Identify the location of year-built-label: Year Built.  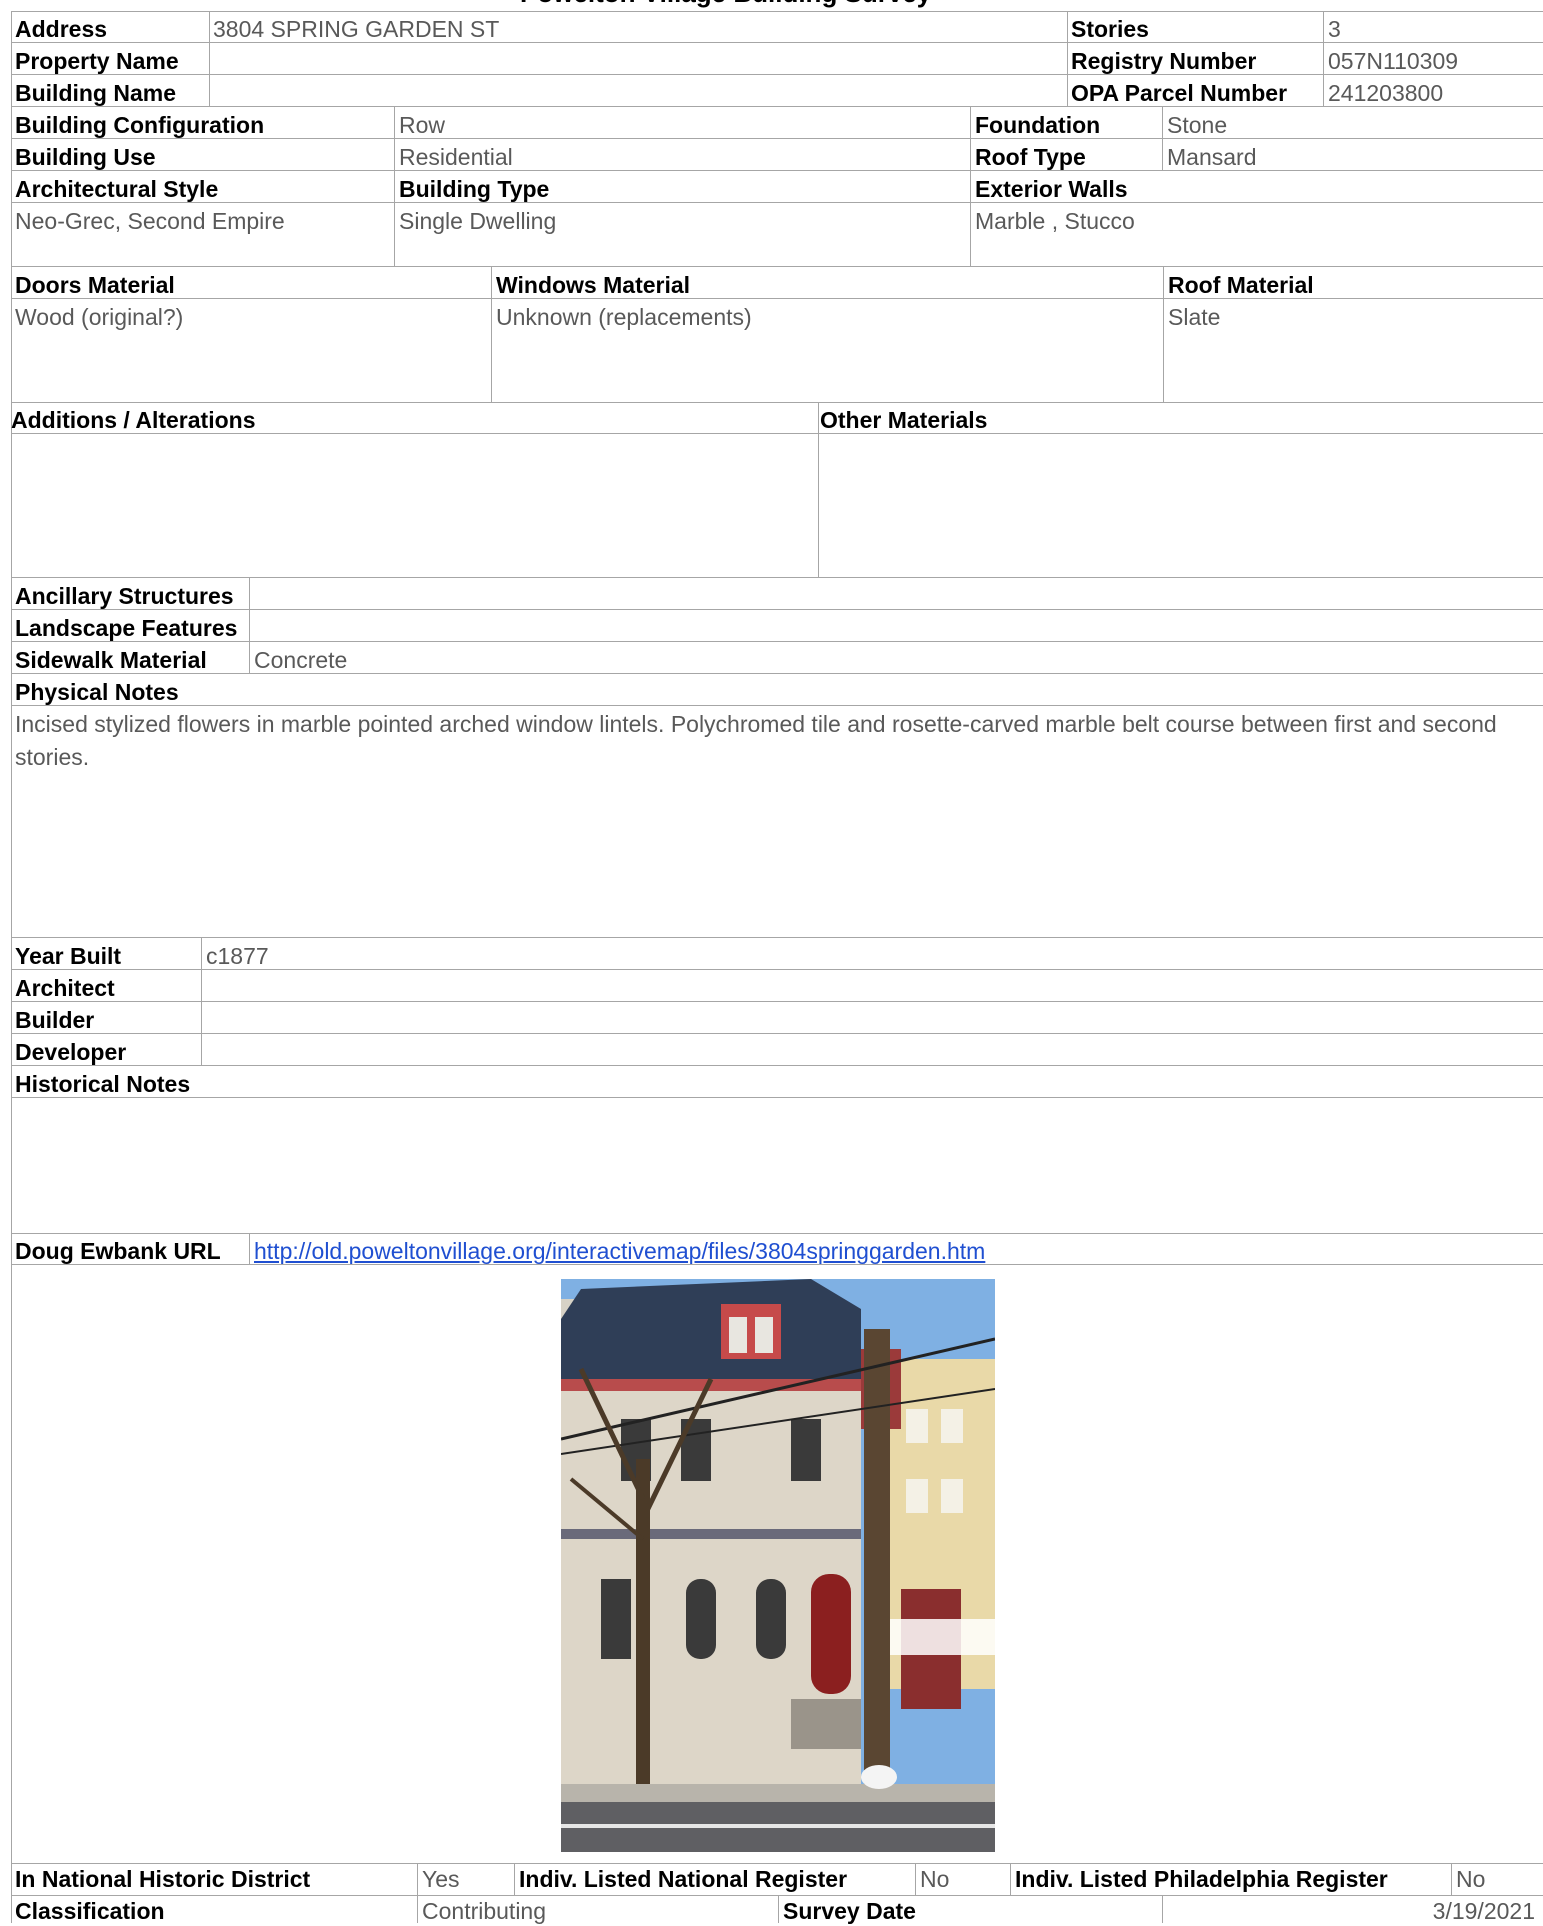
(68, 956).